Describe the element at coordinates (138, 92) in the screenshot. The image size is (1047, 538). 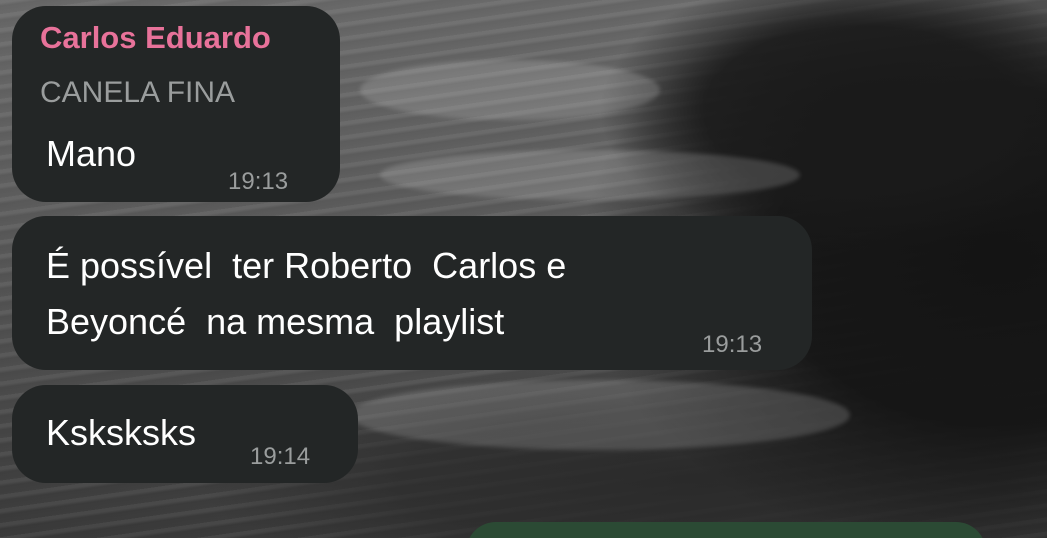
I see `sender-subtitle: CANELA FINA` at that location.